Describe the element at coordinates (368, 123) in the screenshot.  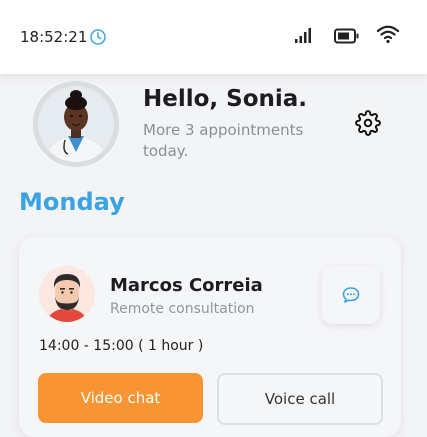
I see `gear-icon` at that location.